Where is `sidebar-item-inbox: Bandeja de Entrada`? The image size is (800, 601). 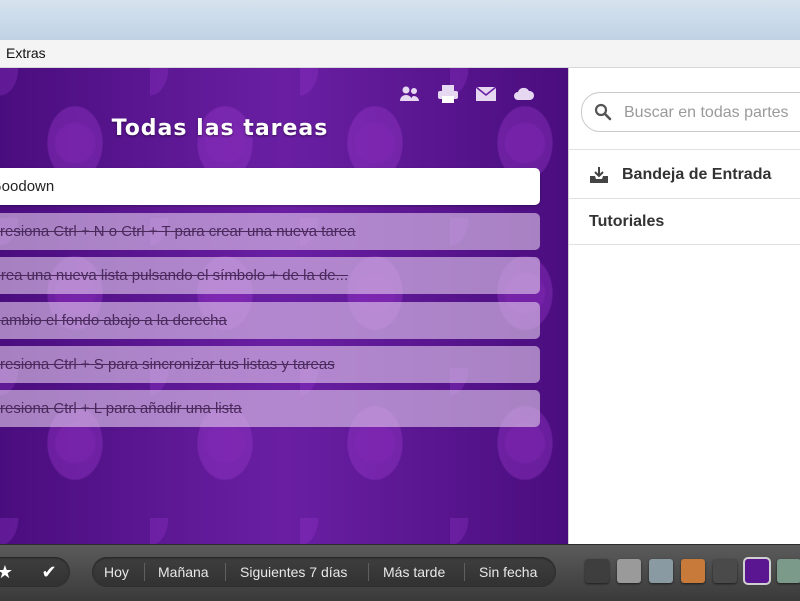
sidebar-item-inbox: Bandeja de Entrada is located at coordinates (684, 175).